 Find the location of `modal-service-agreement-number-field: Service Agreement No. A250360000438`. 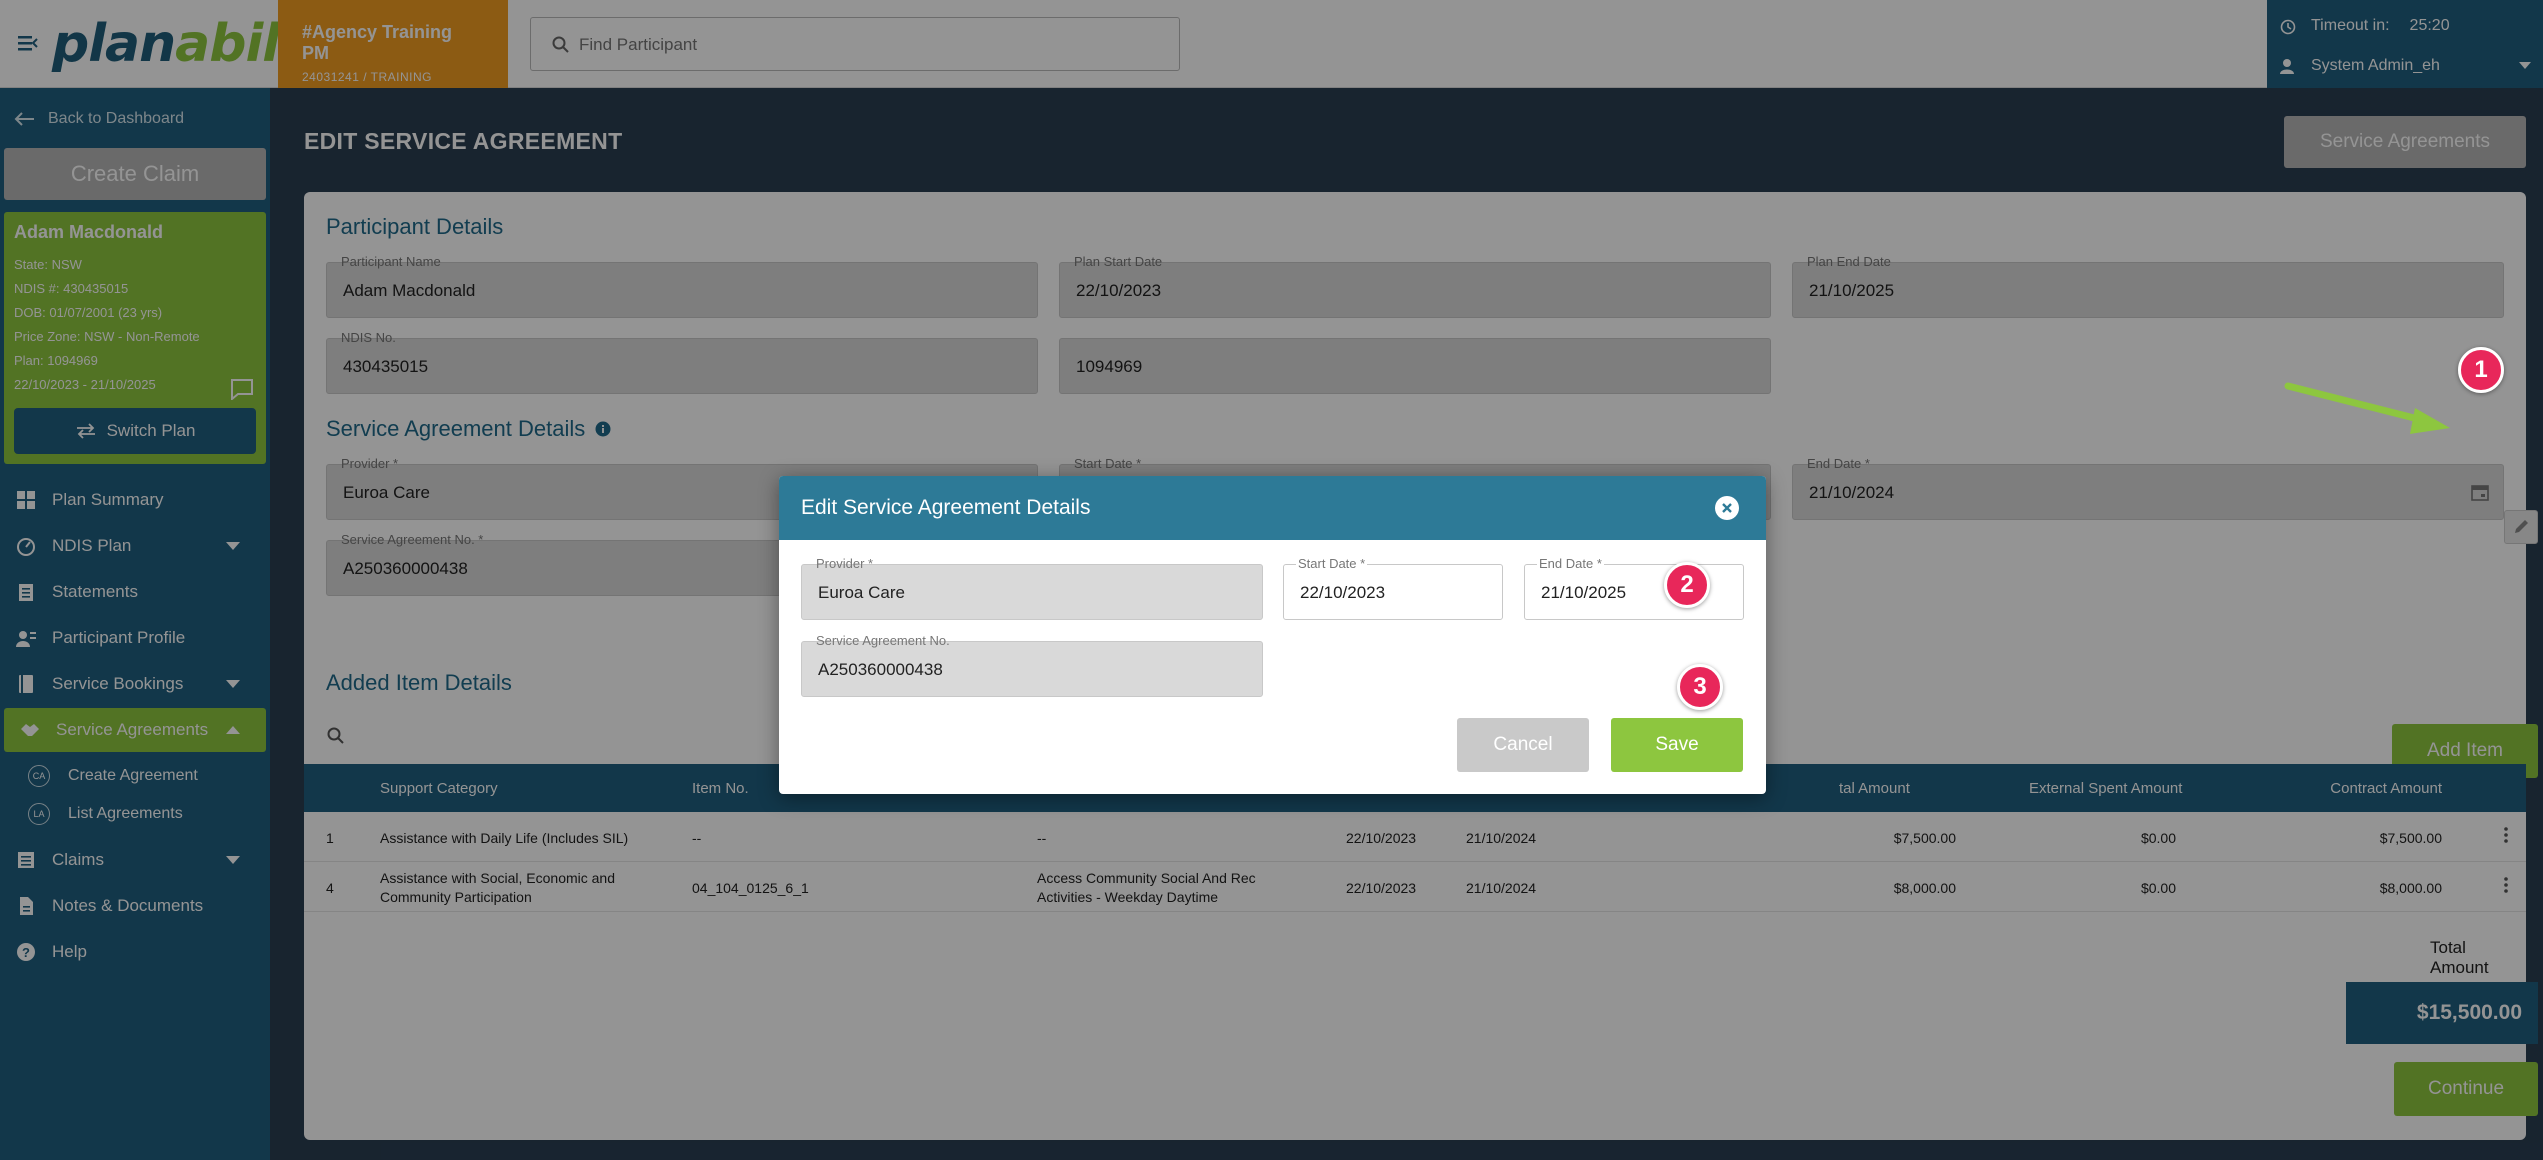

modal-service-agreement-number-field: Service Agreement No. A250360000438 is located at coordinates (1032, 665).